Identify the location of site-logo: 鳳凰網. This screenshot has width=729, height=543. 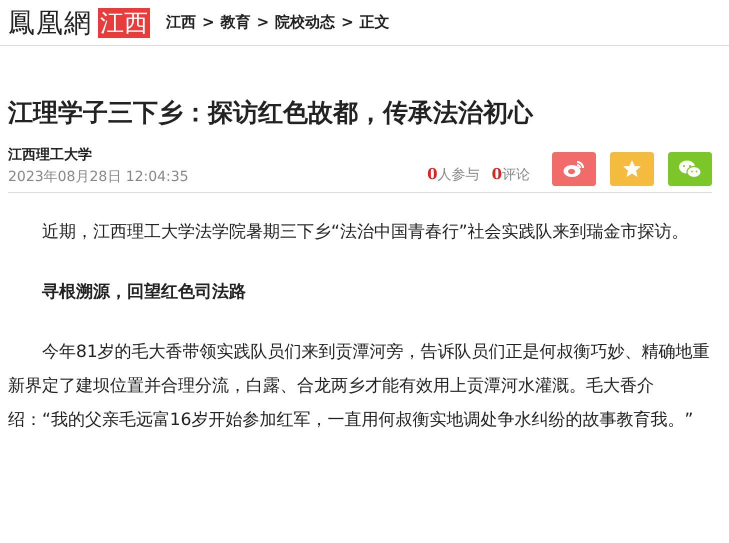
(50, 22).